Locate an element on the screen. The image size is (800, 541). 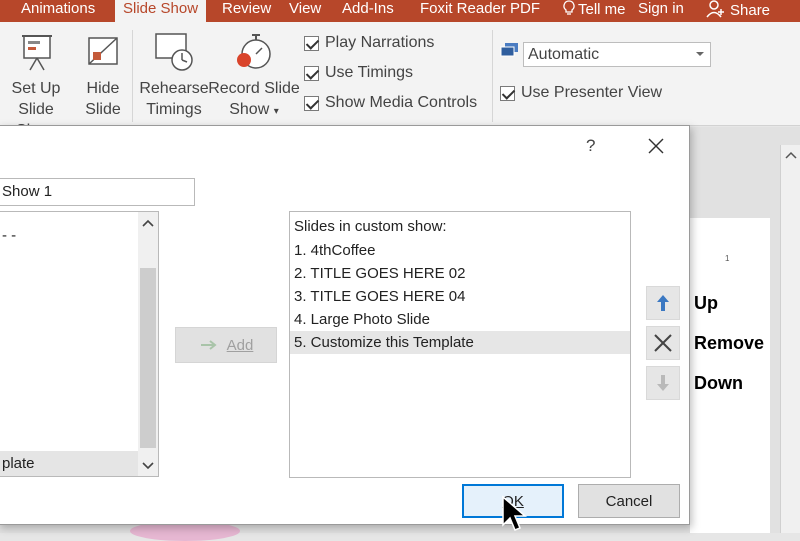
record-line2: Show ▾ is located at coordinates (254, 109).